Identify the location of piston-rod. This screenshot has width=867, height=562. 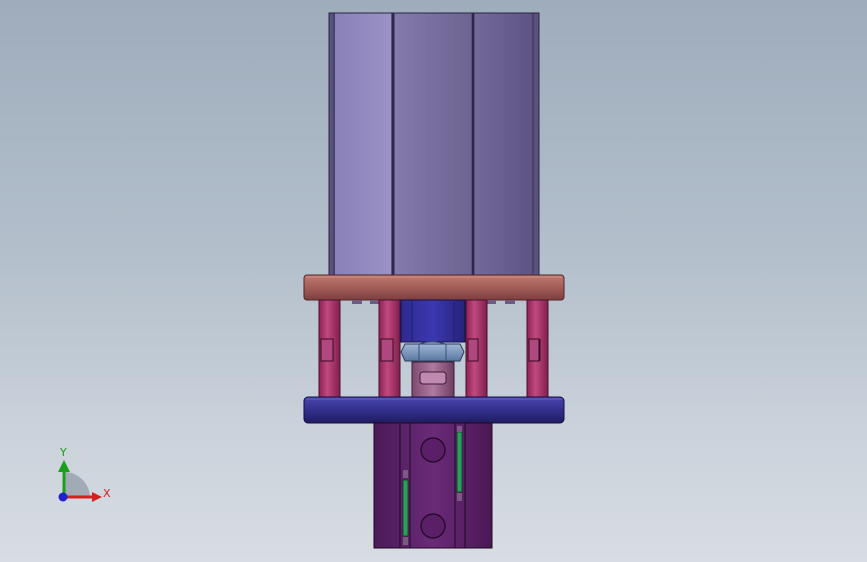
(433, 379).